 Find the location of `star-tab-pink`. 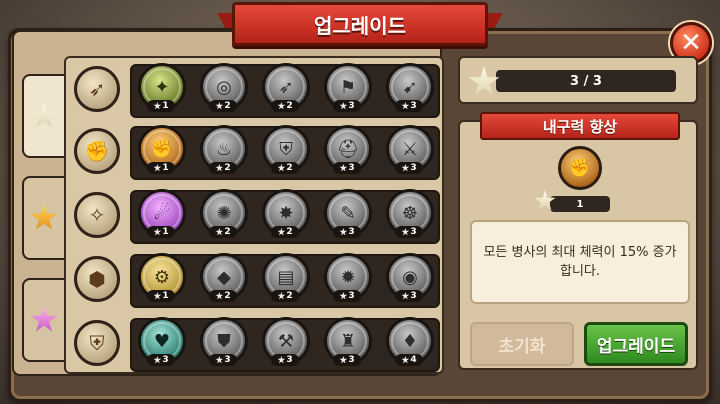

star-tab-pink is located at coordinates (43, 320).